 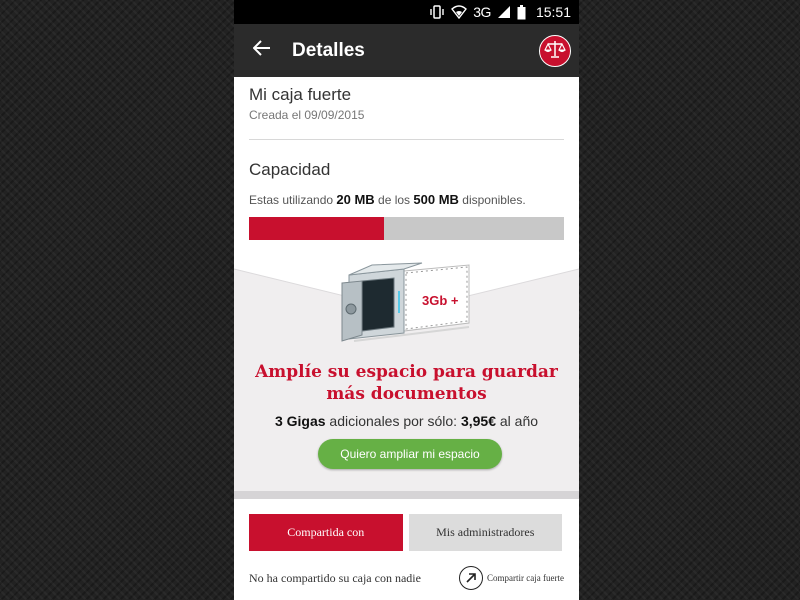 What do you see at coordinates (406, 99) in the screenshot?
I see `safe-info: Mi caja fuerte Creada el 09/09/2015` at bounding box center [406, 99].